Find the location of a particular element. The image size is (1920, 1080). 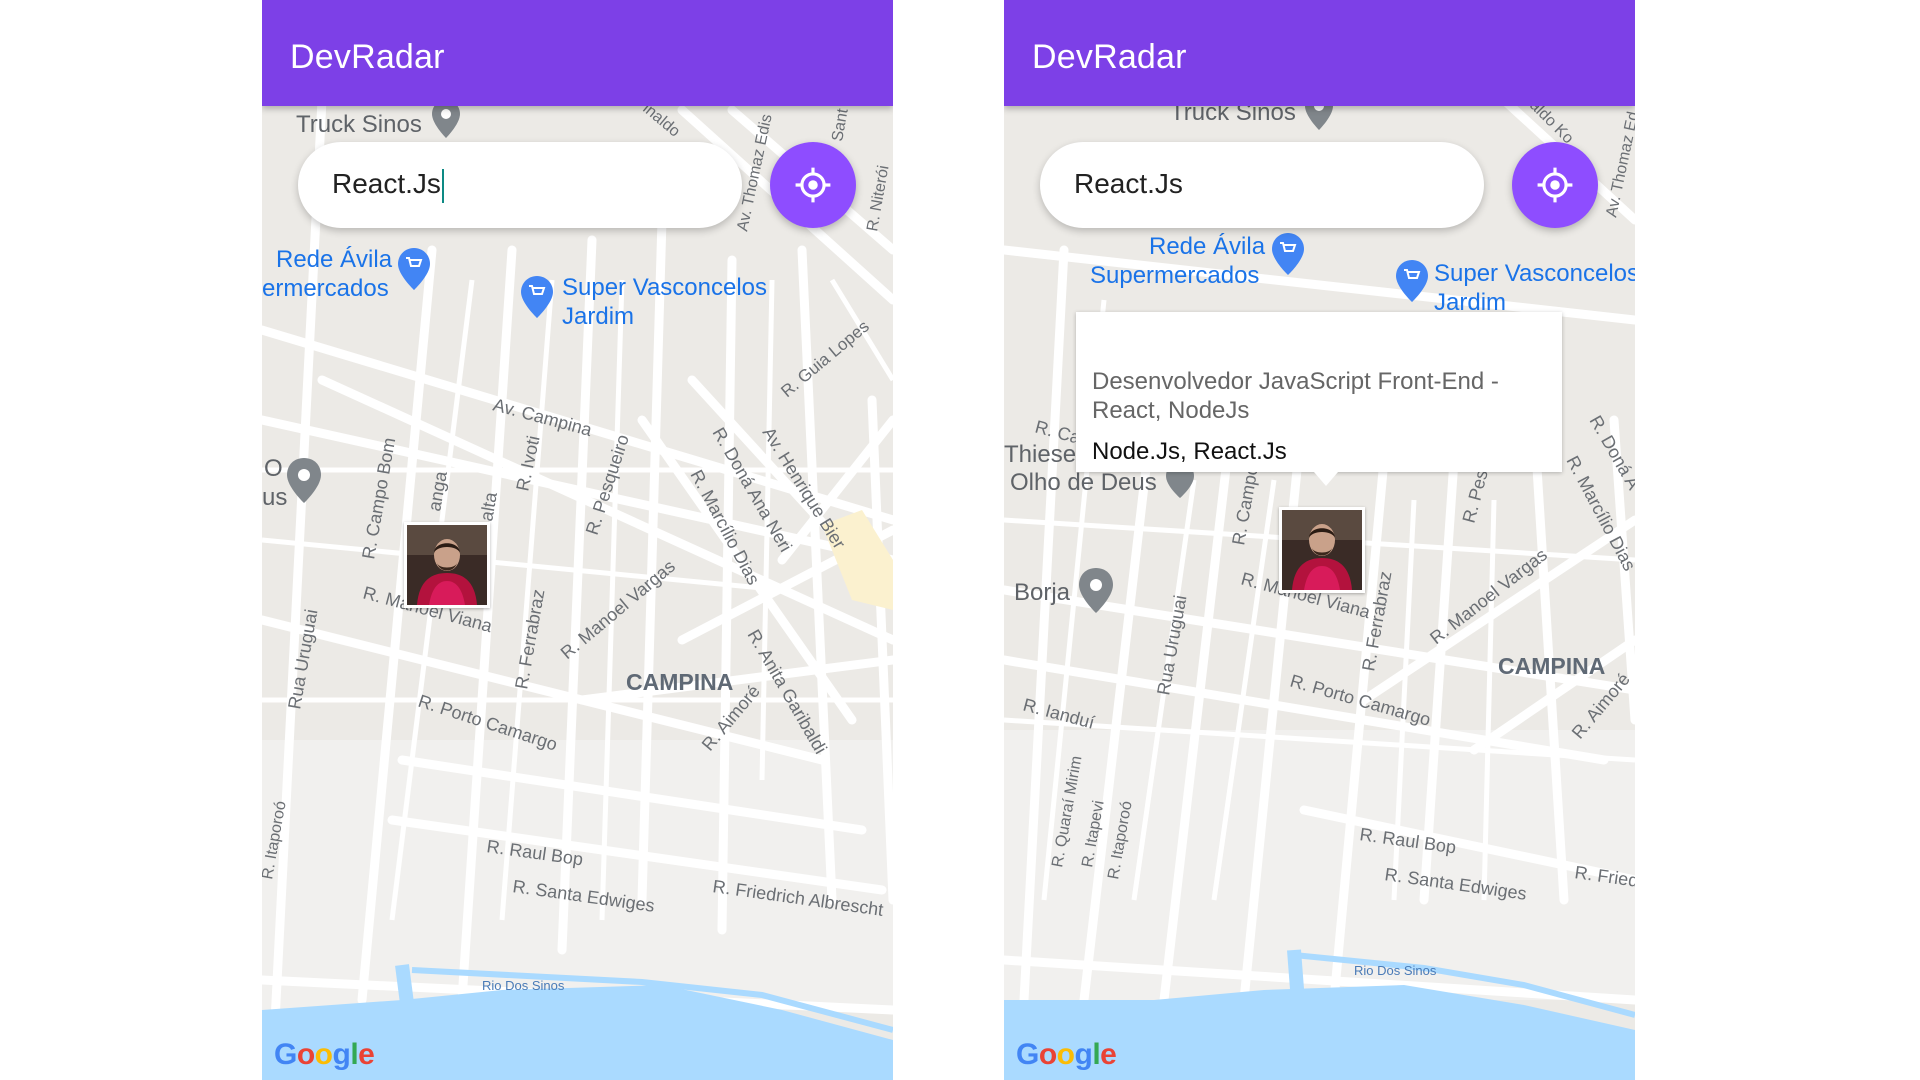

map-label: Truck Sinos is located at coordinates (359, 124).